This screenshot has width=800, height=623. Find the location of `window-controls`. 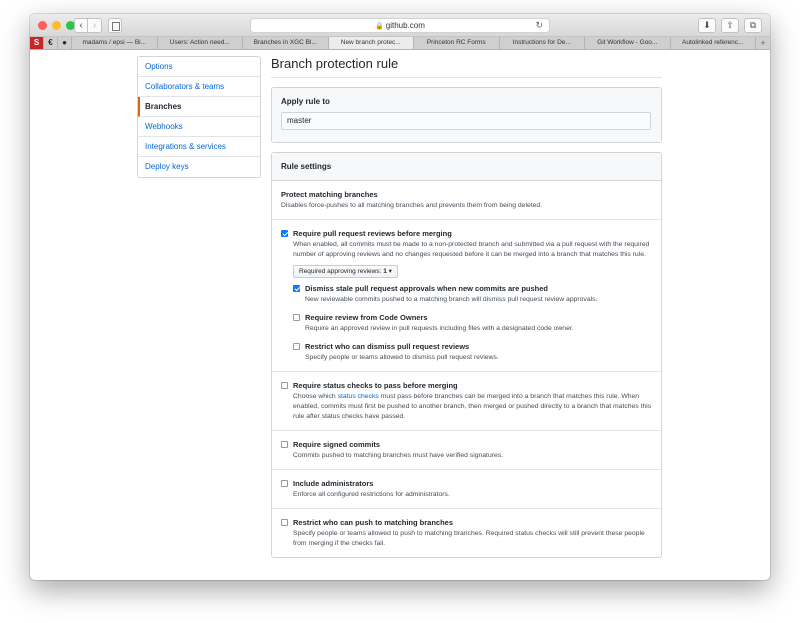

window-controls is located at coordinates (56, 25).